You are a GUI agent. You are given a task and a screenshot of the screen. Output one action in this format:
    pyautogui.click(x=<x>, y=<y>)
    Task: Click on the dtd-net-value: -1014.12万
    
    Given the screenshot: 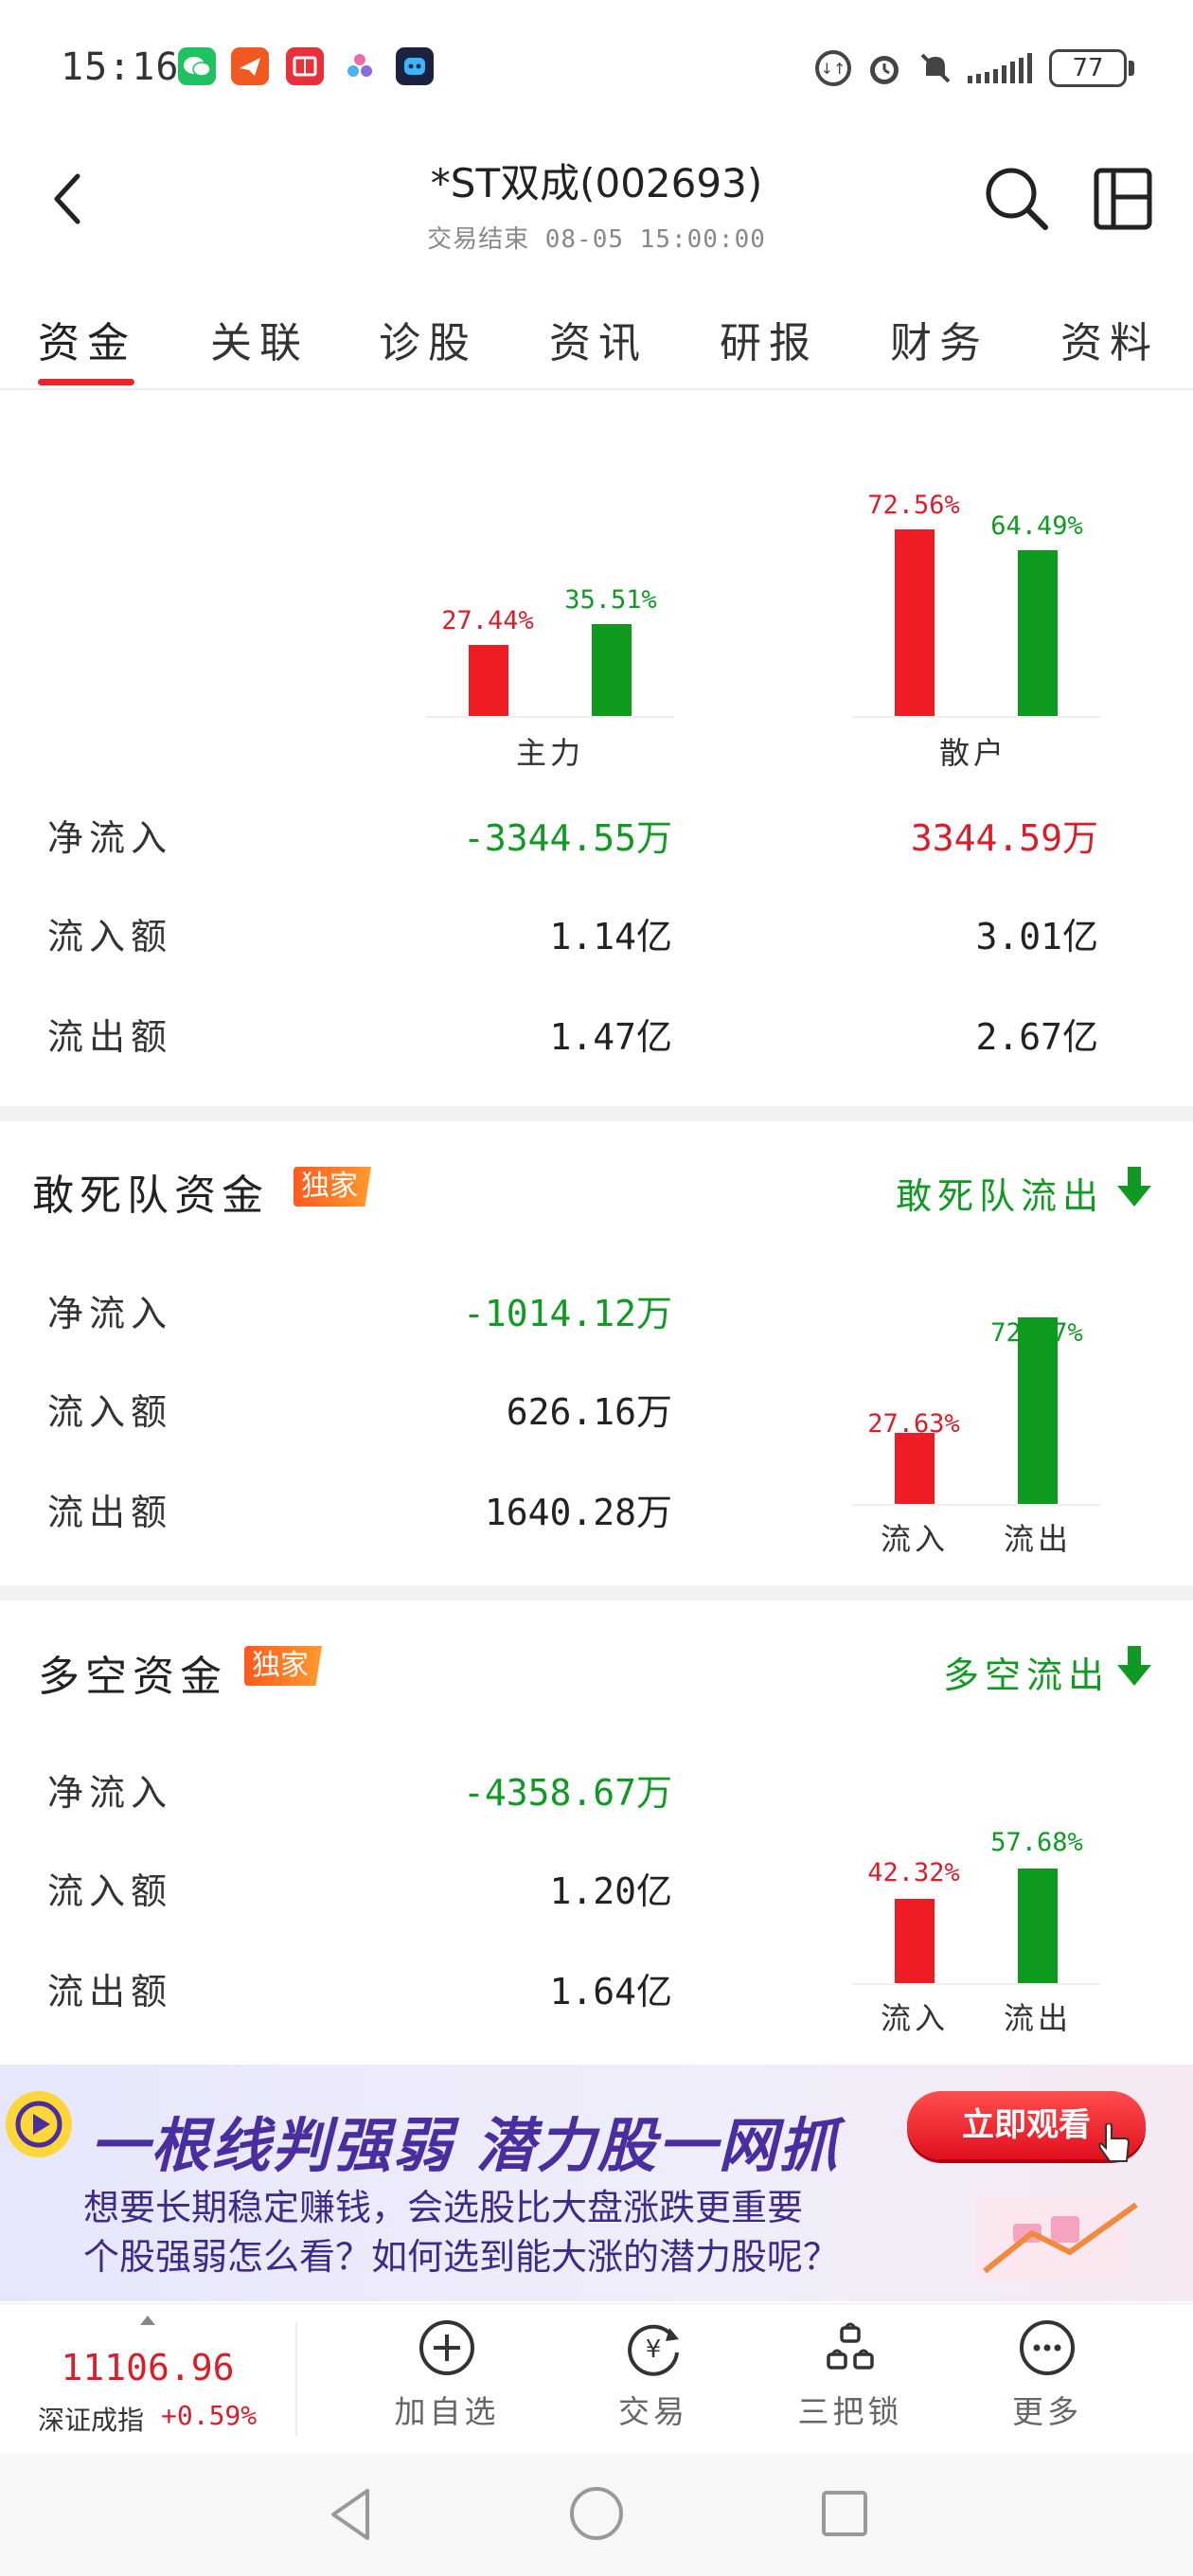 What is the action you would take?
    pyautogui.click(x=567, y=1313)
    